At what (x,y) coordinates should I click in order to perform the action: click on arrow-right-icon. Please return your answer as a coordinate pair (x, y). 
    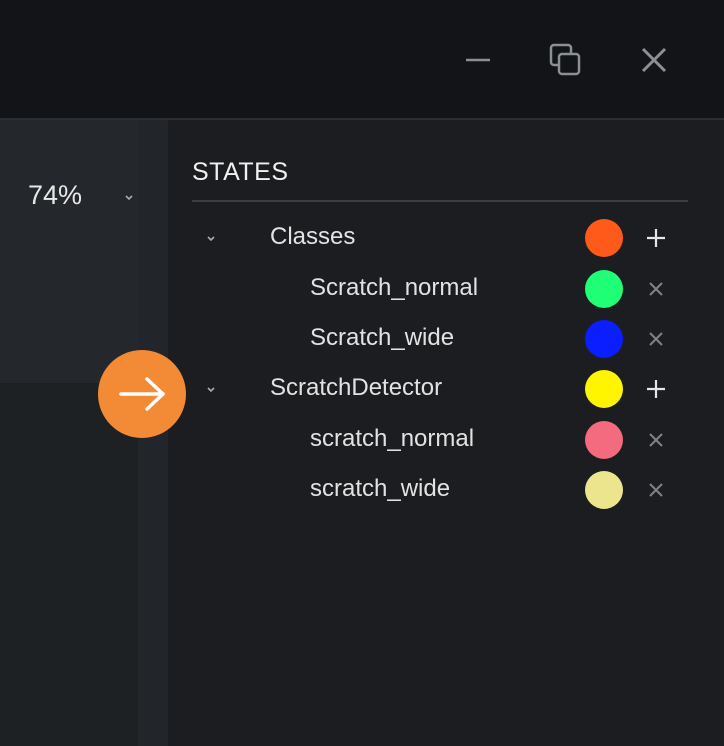
    Looking at the image, I should click on (142, 394).